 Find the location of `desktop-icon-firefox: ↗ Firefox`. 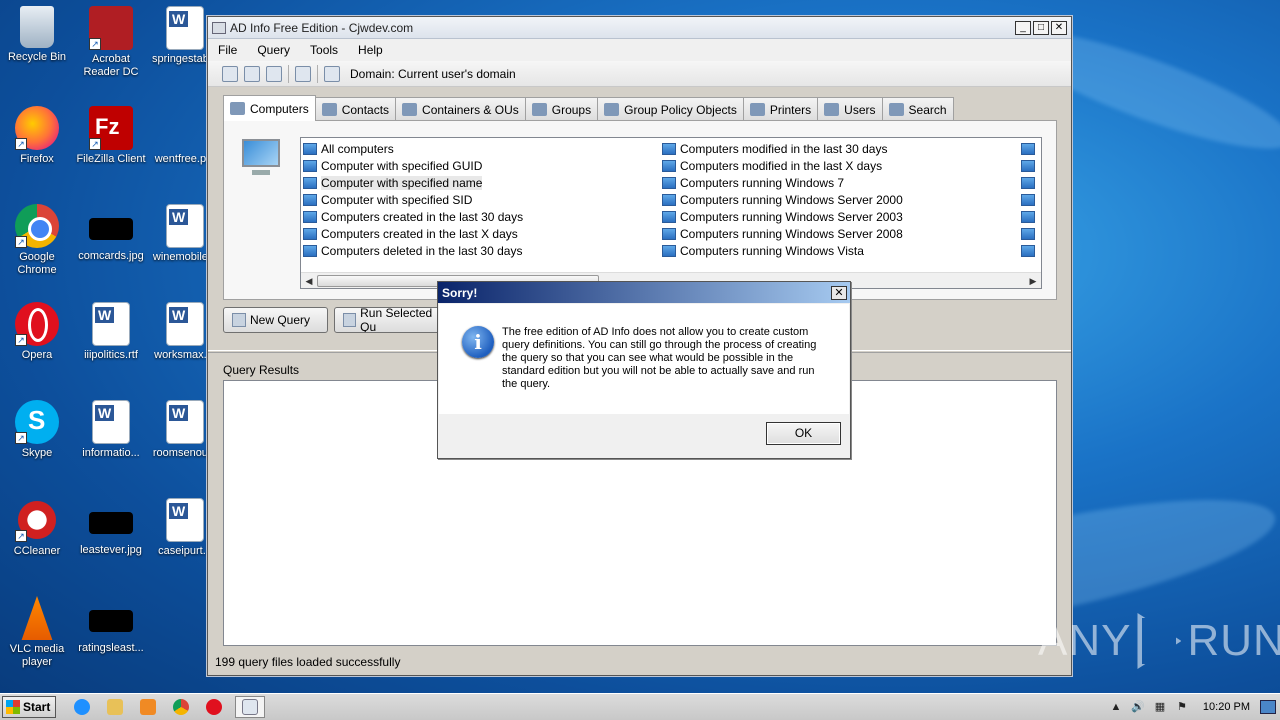

desktop-icon-firefox: ↗ Firefox is located at coordinates (37, 136).